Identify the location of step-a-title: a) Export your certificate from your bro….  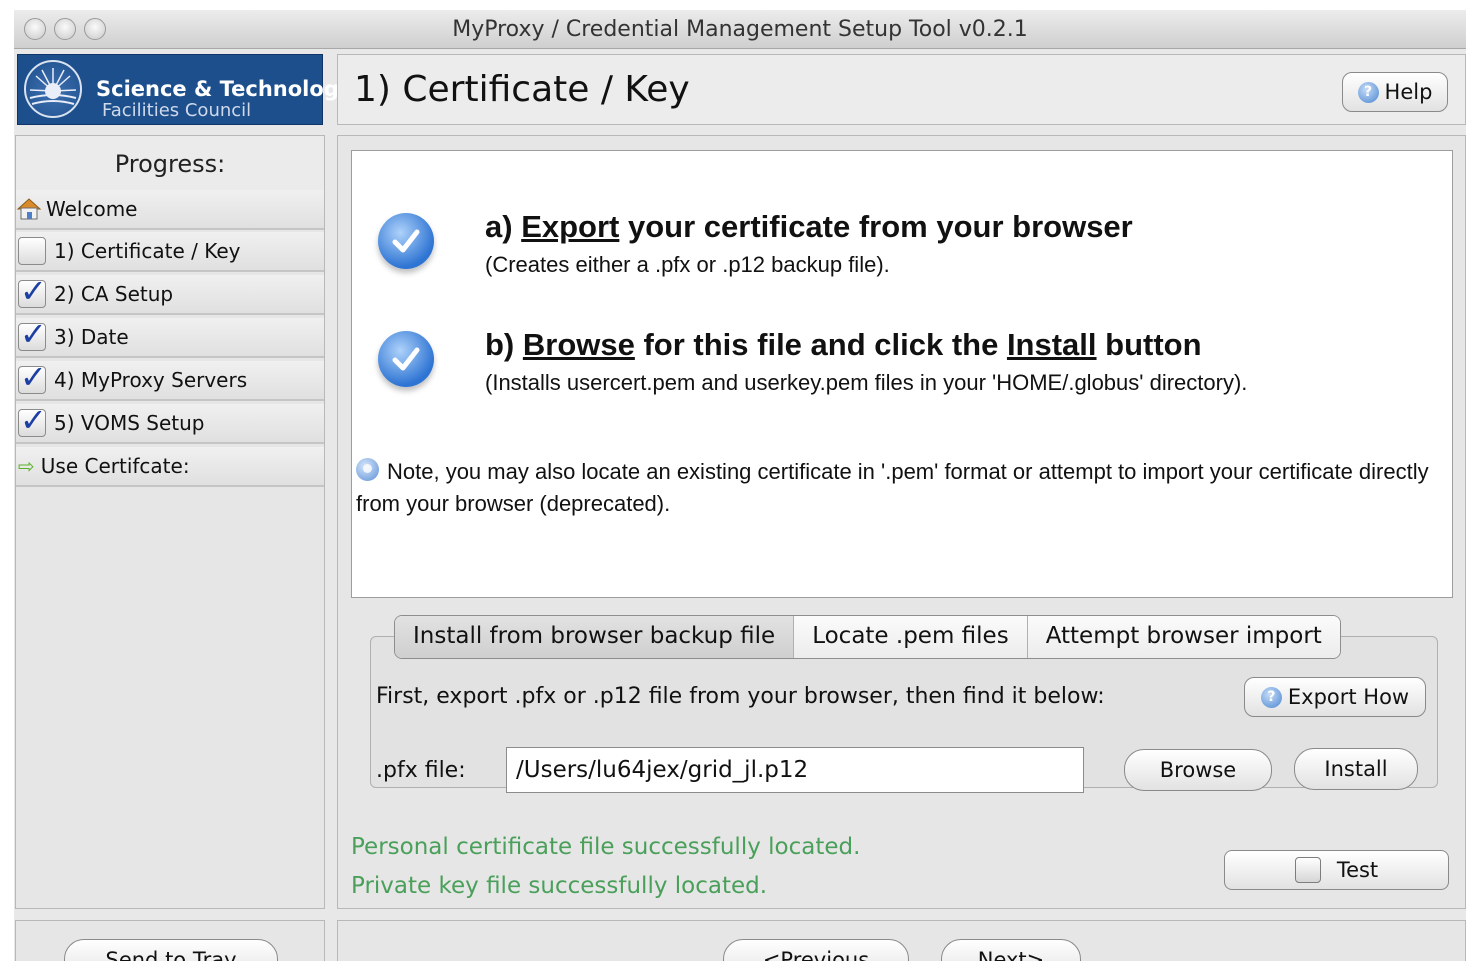
(809, 227).